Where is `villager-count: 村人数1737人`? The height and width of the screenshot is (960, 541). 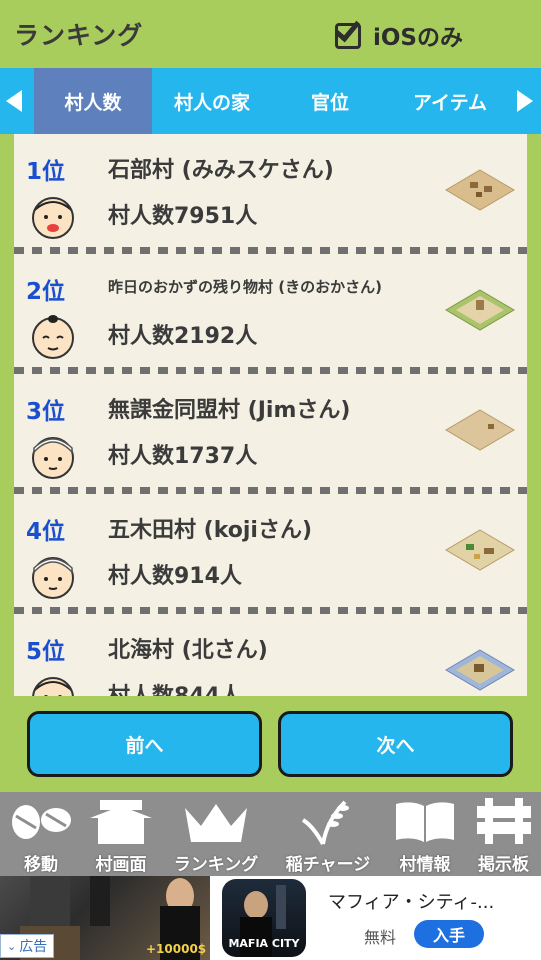 villager-count: 村人数1737人 is located at coordinates (183, 456).